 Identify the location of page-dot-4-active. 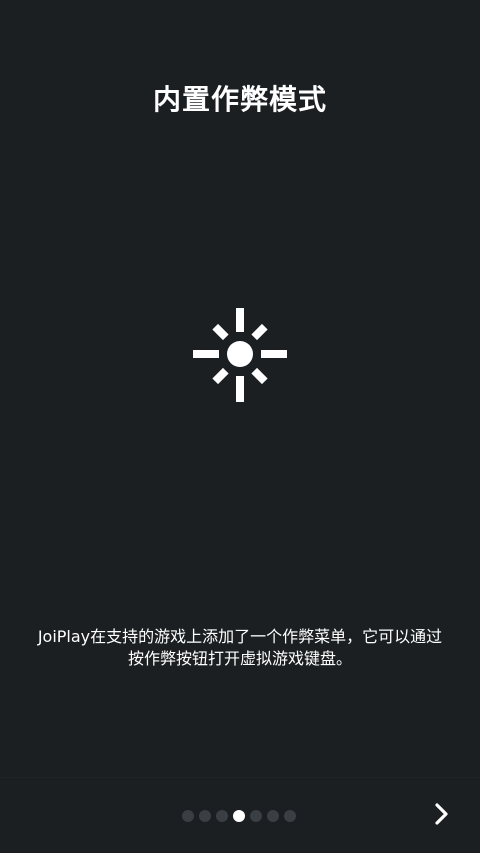
(239, 816).